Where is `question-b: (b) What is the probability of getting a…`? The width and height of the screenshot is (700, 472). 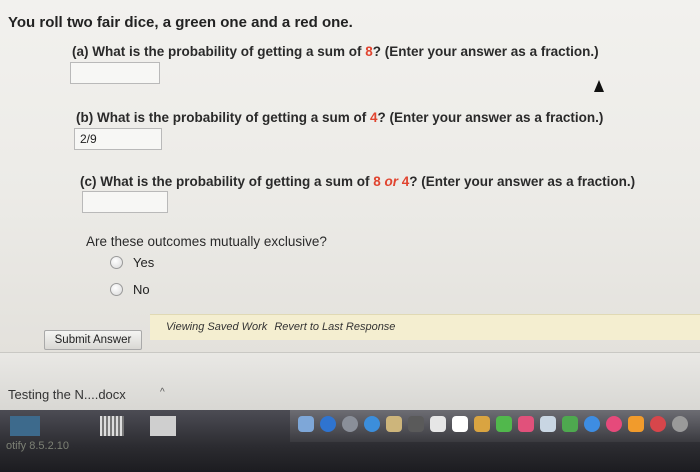
question-b: (b) What is the probability of getting a… is located at coordinates (339, 117).